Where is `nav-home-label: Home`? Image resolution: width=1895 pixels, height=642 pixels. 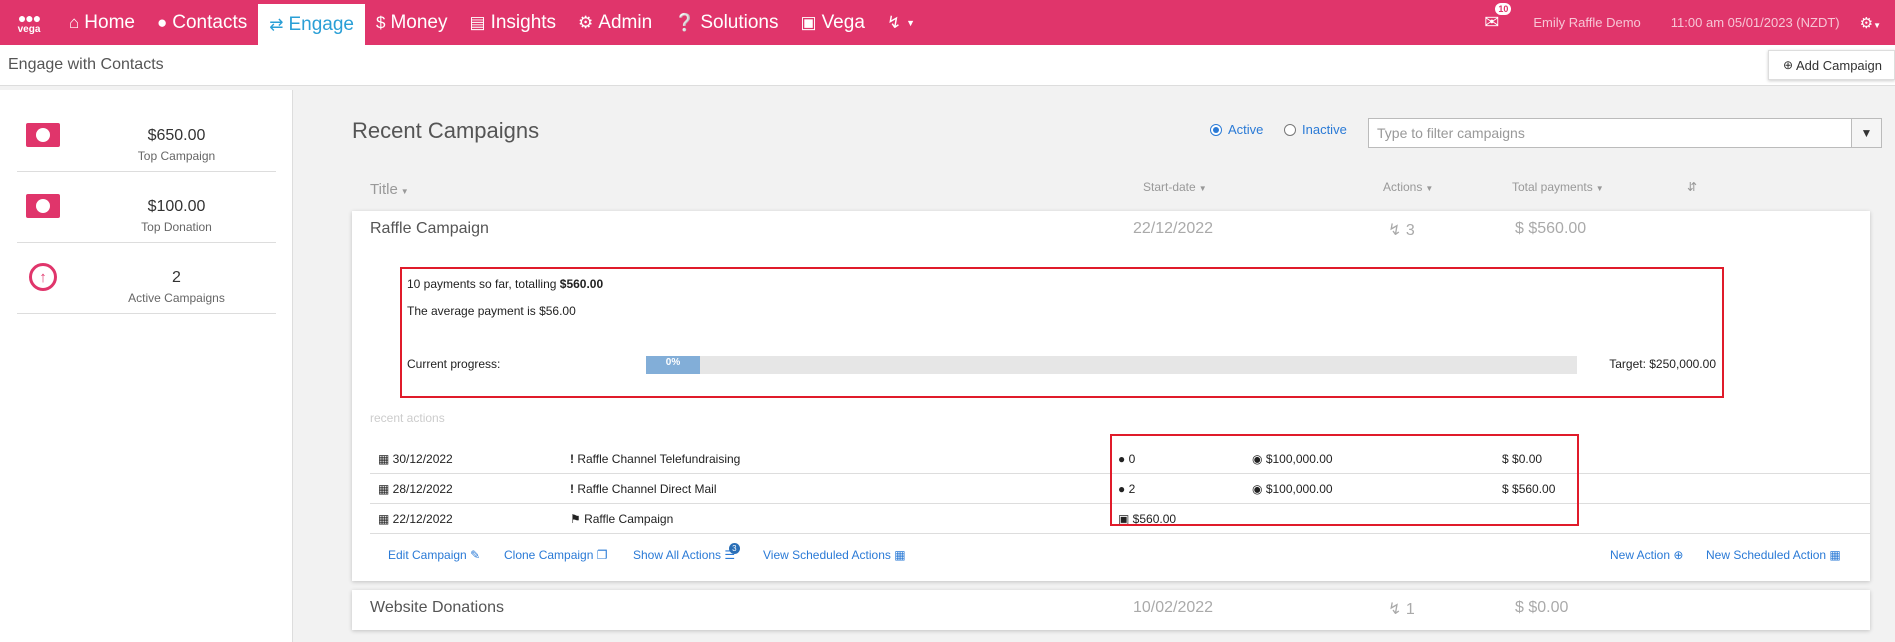 nav-home-label: Home is located at coordinates (109, 22).